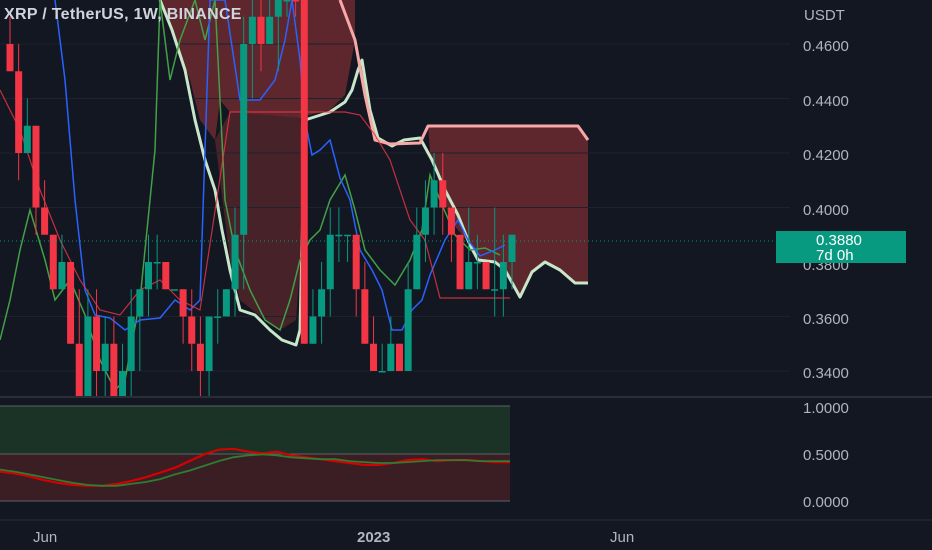 This screenshot has height=550, width=932. What do you see at coordinates (45, 537) in the screenshot?
I see `time-label-jun-1: Jun` at bounding box center [45, 537].